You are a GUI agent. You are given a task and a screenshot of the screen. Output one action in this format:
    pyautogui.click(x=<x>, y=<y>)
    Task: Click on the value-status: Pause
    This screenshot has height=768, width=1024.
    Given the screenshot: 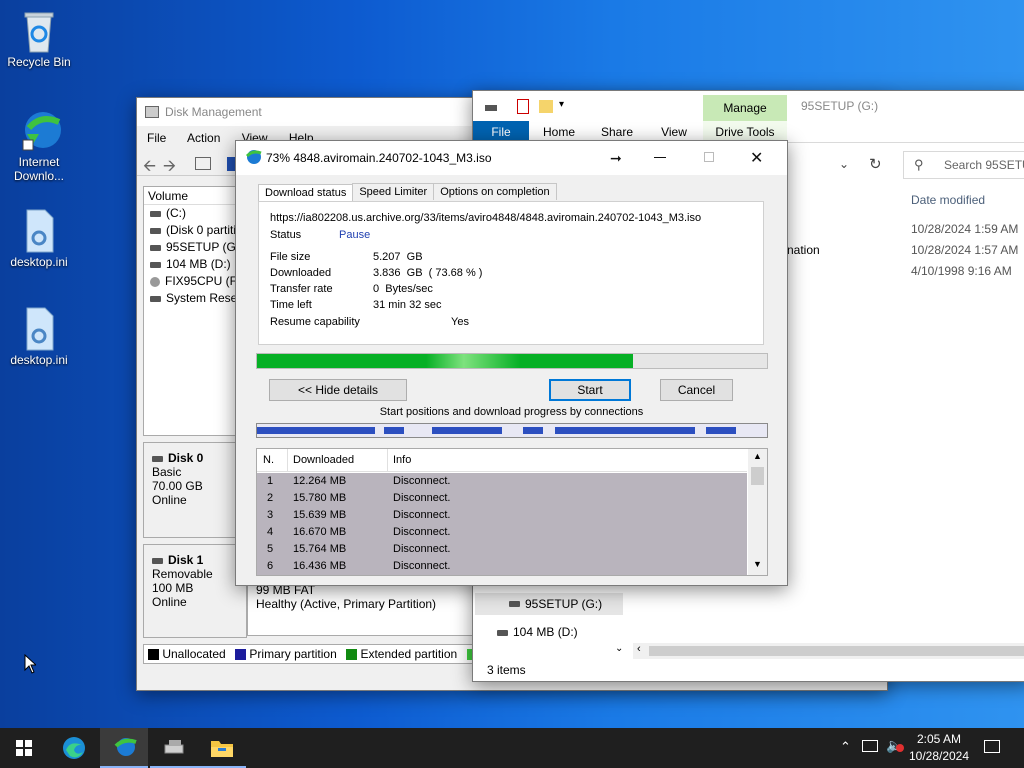 What is the action you would take?
    pyautogui.click(x=355, y=235)
    